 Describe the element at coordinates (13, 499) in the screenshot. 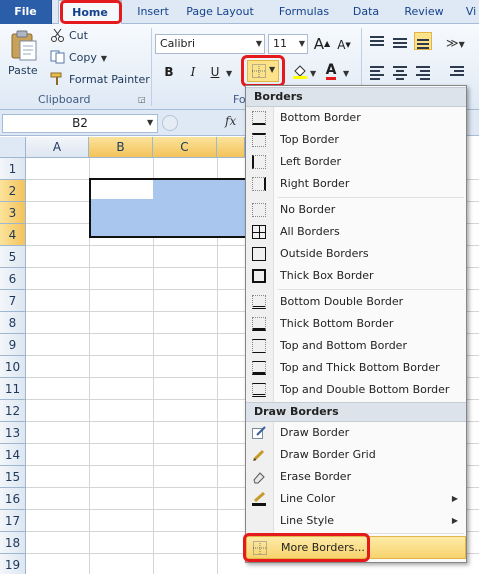

I see `row-header: 16` at that location.